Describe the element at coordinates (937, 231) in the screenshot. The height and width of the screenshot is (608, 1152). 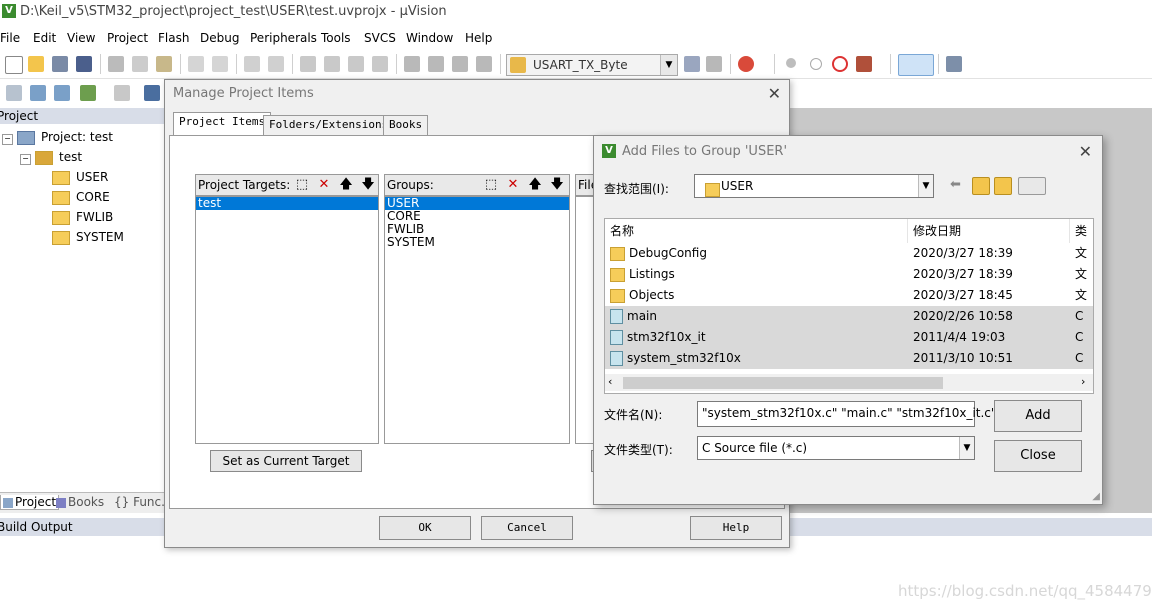
I see `column-date: 修改日期` at that location.